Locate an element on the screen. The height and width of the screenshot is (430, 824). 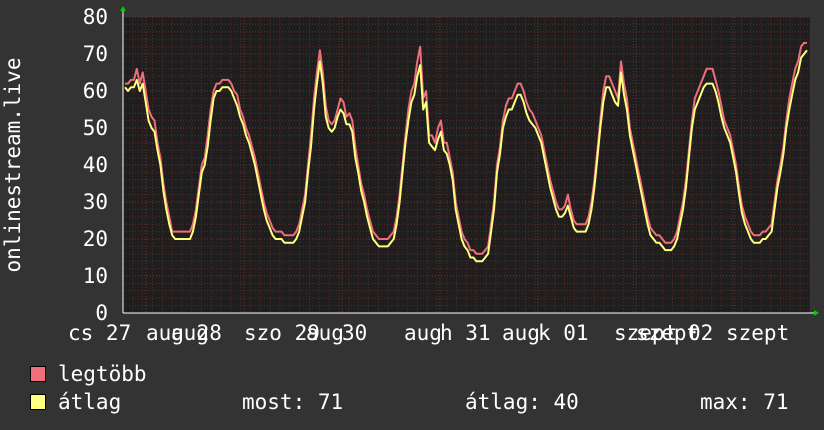
x-tick-label: szept is located at coordinates (757, 333).